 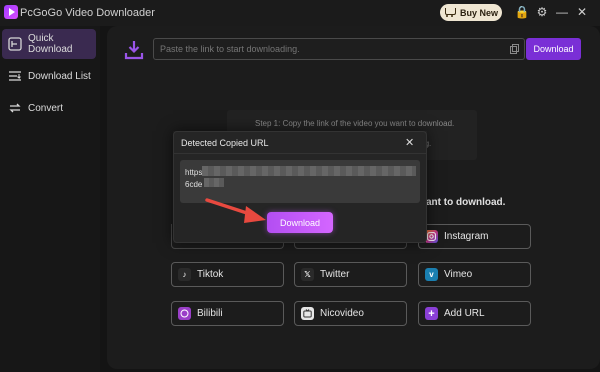 I want to click on site-label: Add URL, so click(x=464, y=313).